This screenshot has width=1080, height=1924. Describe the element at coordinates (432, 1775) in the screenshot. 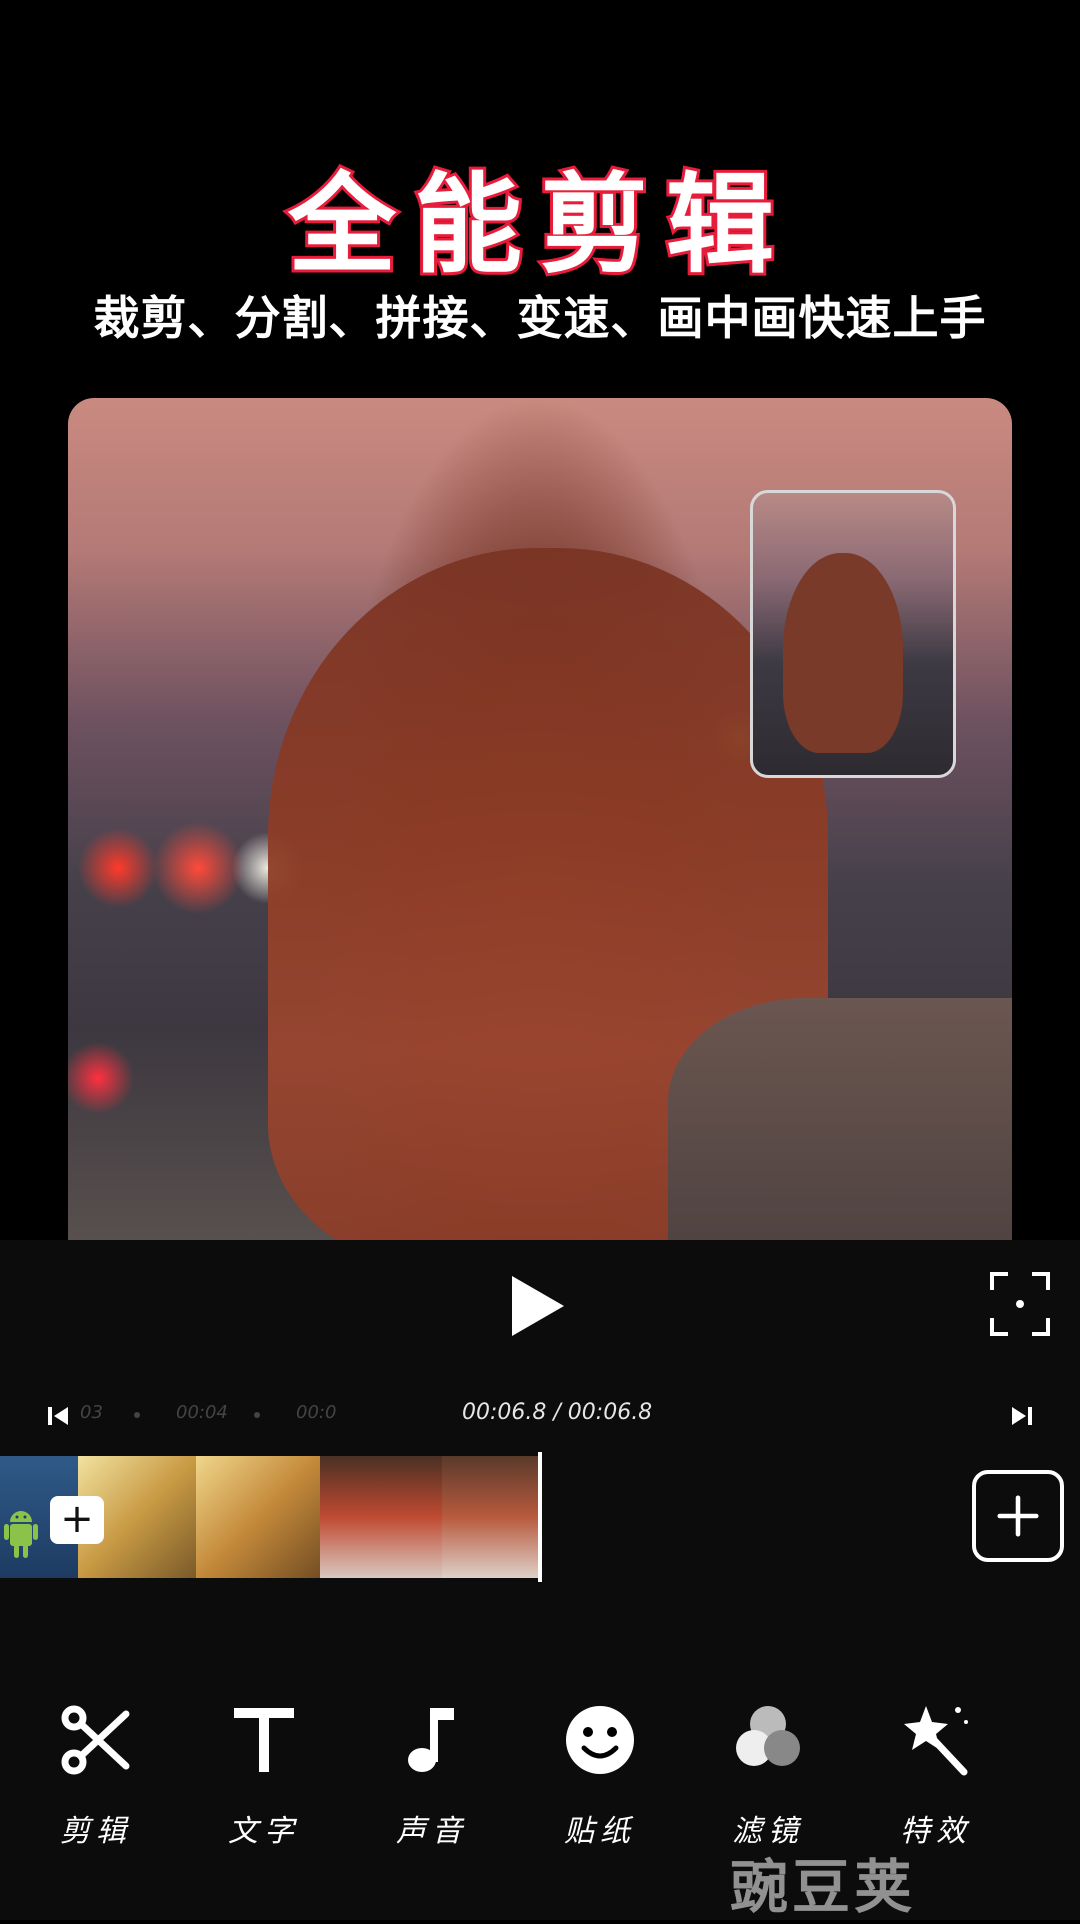

I see `tool-audio: 声音` at that location.